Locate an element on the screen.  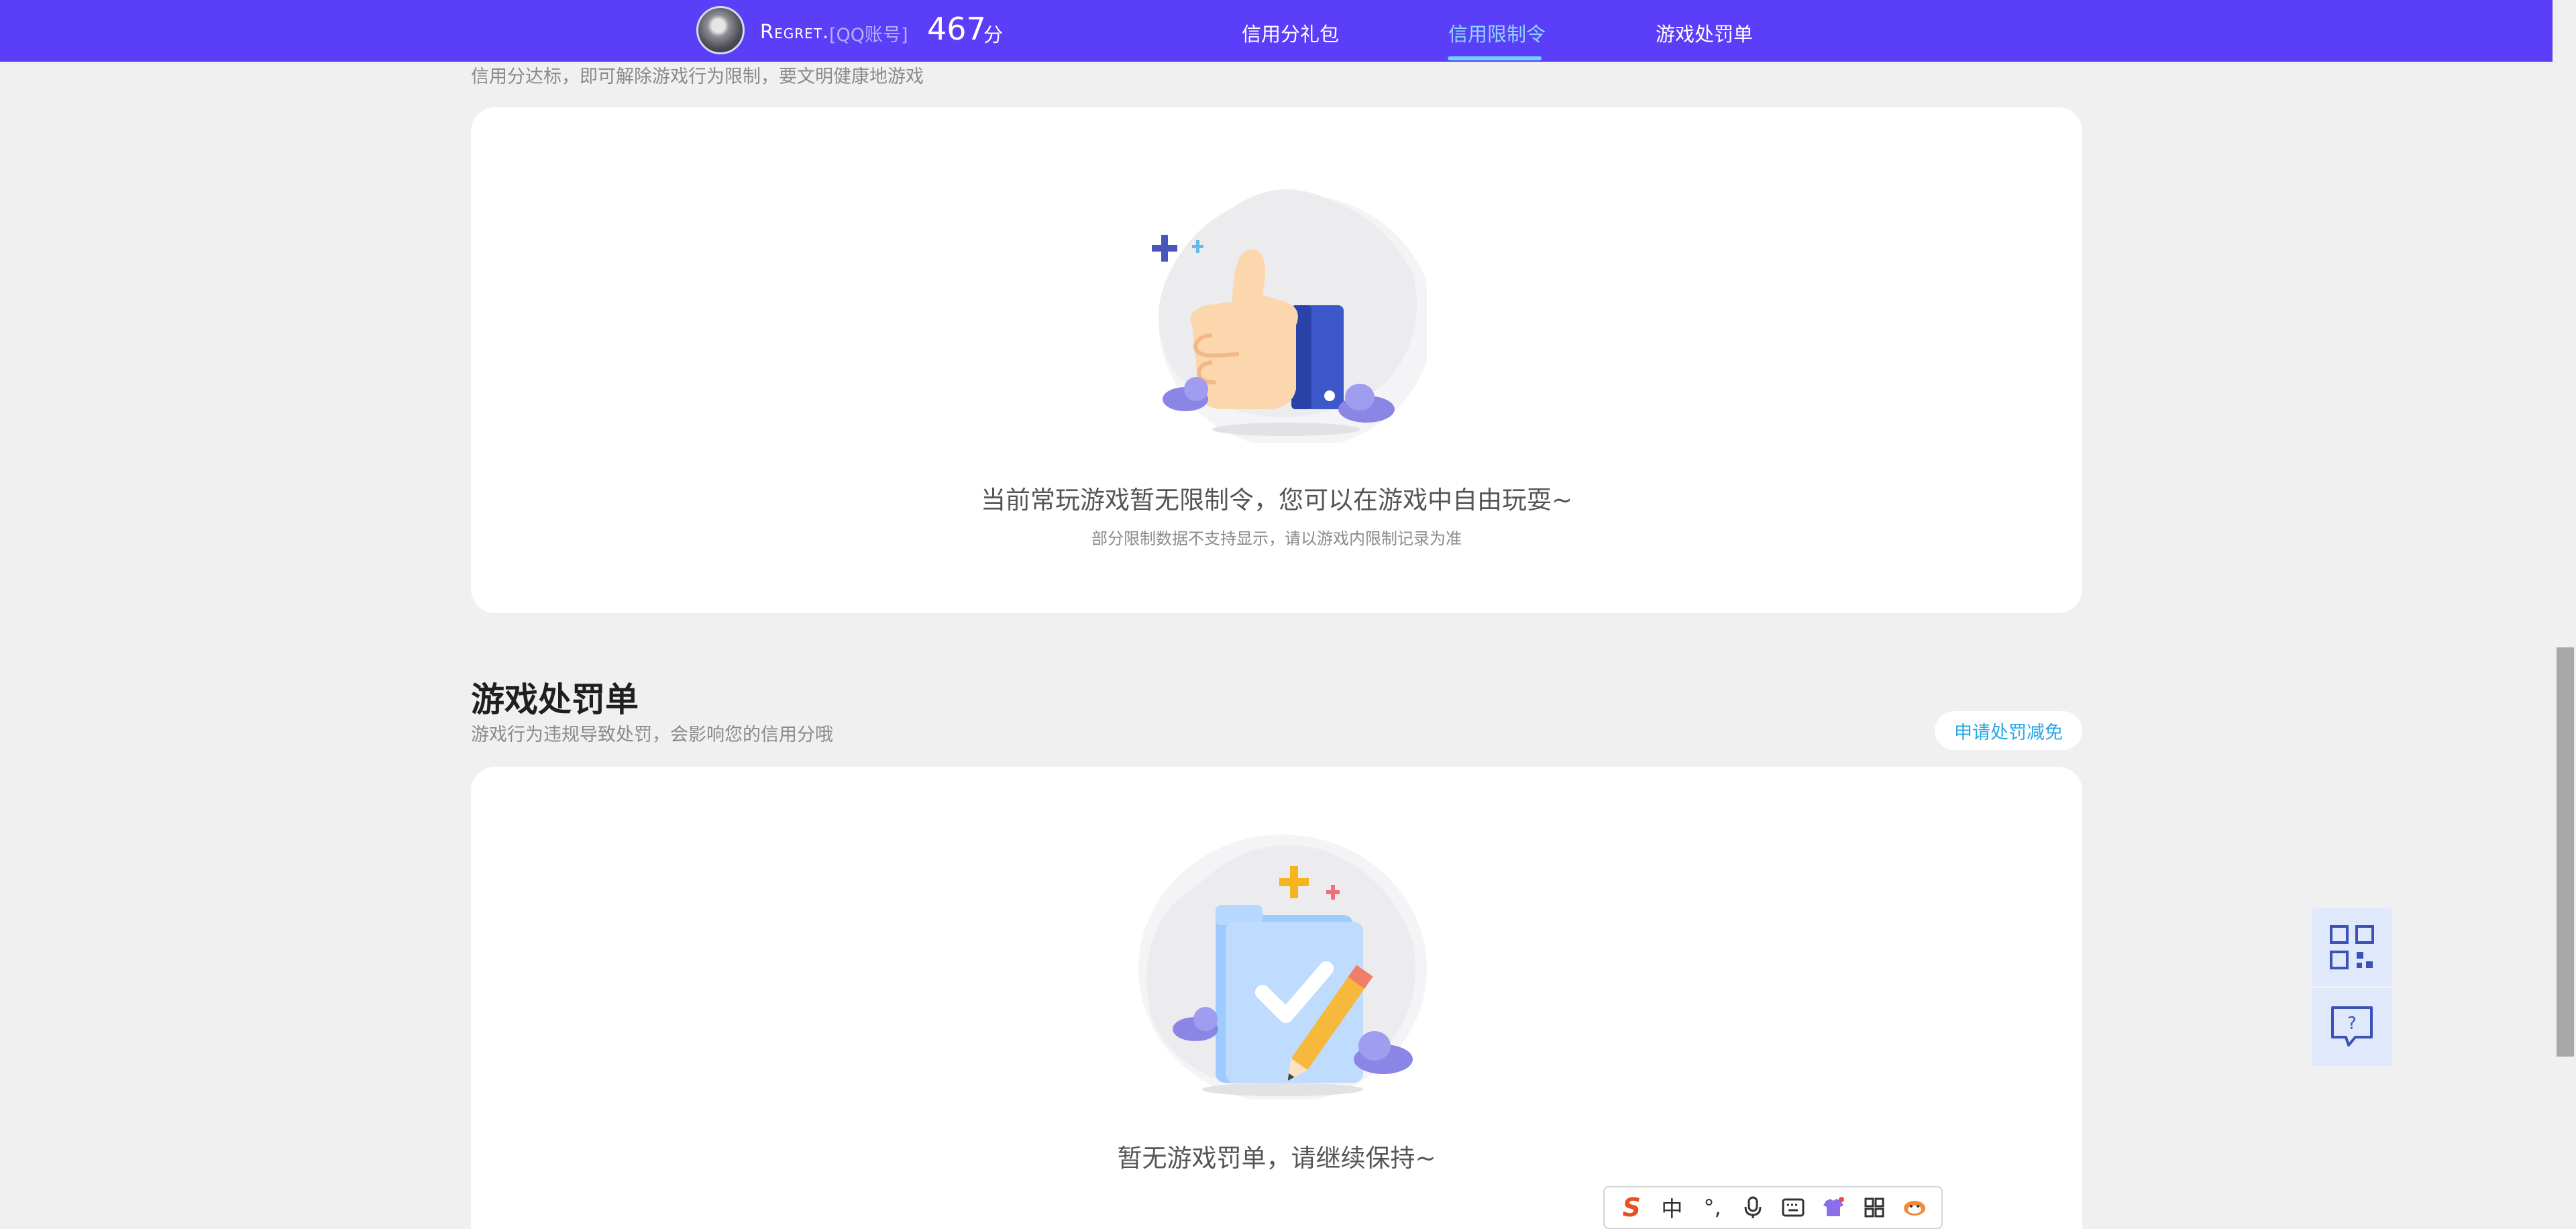
apply-penalty-reduction-button: 申请处罚减免 is located at coordinates (2008, 730).